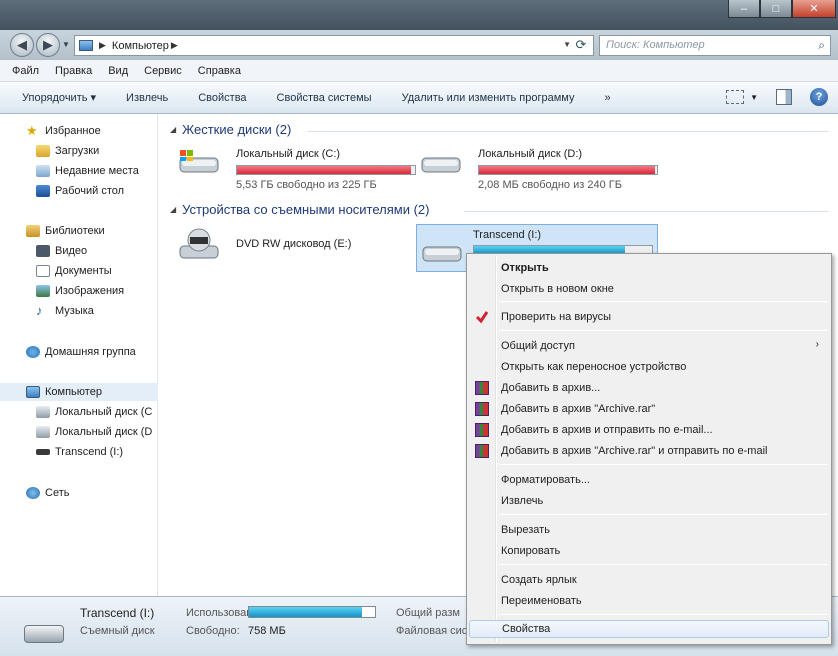 The height and width of the screenshot is (656, 838). Describe the element at coordinates (79, 452) in the screenshot. I see `nav-transcend: Transcend (I:)` at that location.